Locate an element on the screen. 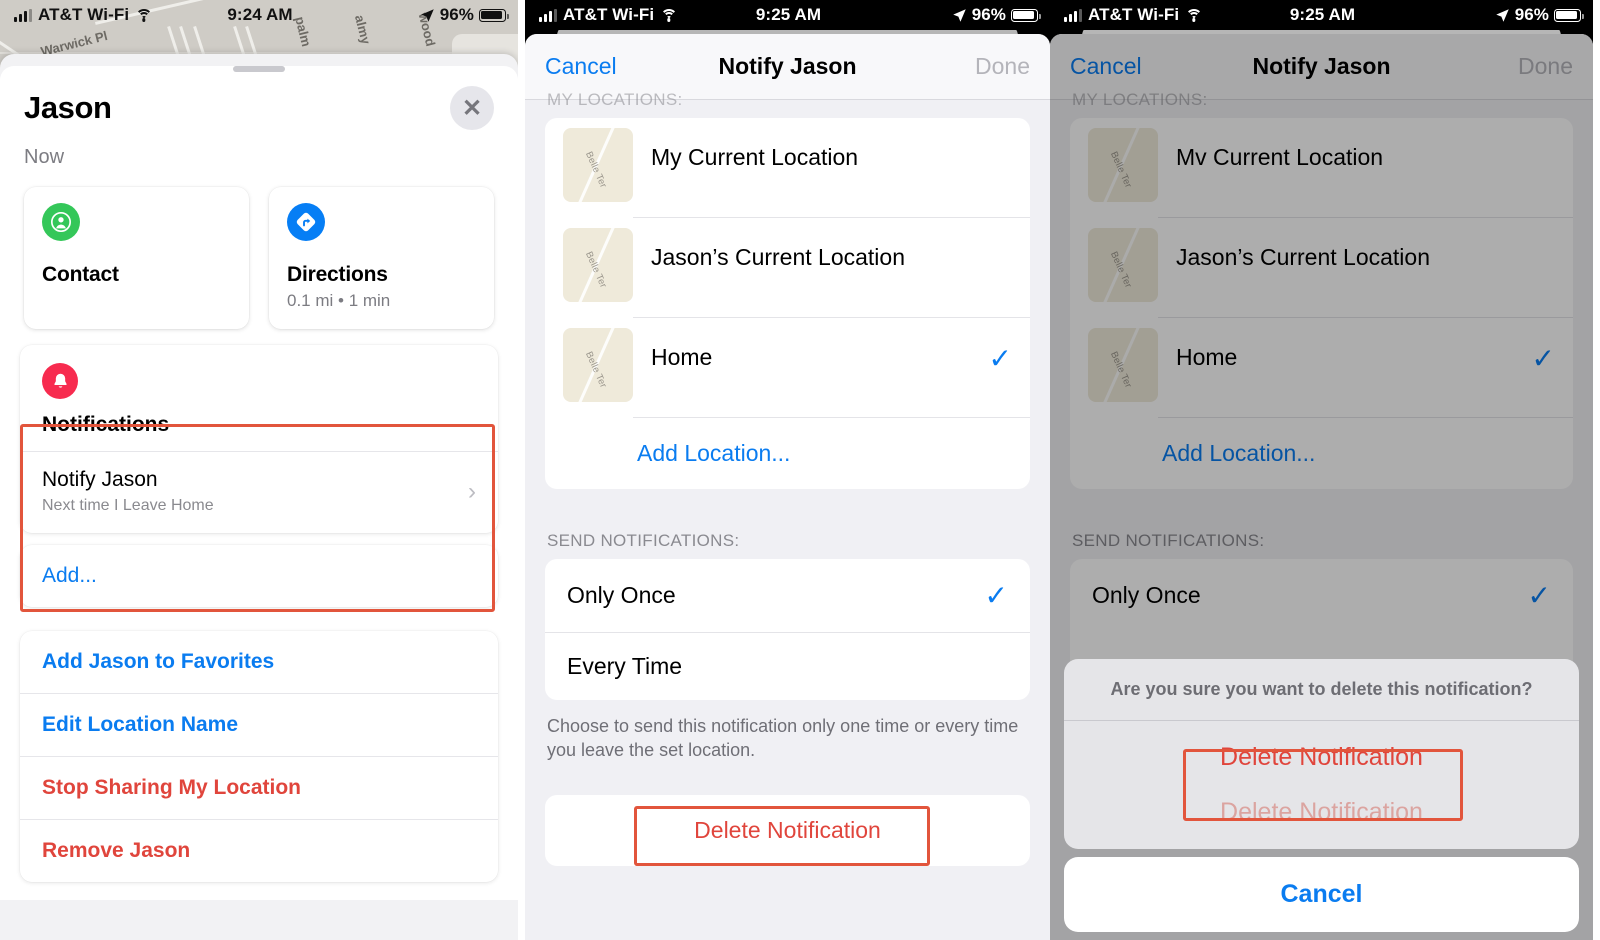  status-bar: AT&T Wi-Fi 9:24 AM 96% is located at coordinates (259, 15).